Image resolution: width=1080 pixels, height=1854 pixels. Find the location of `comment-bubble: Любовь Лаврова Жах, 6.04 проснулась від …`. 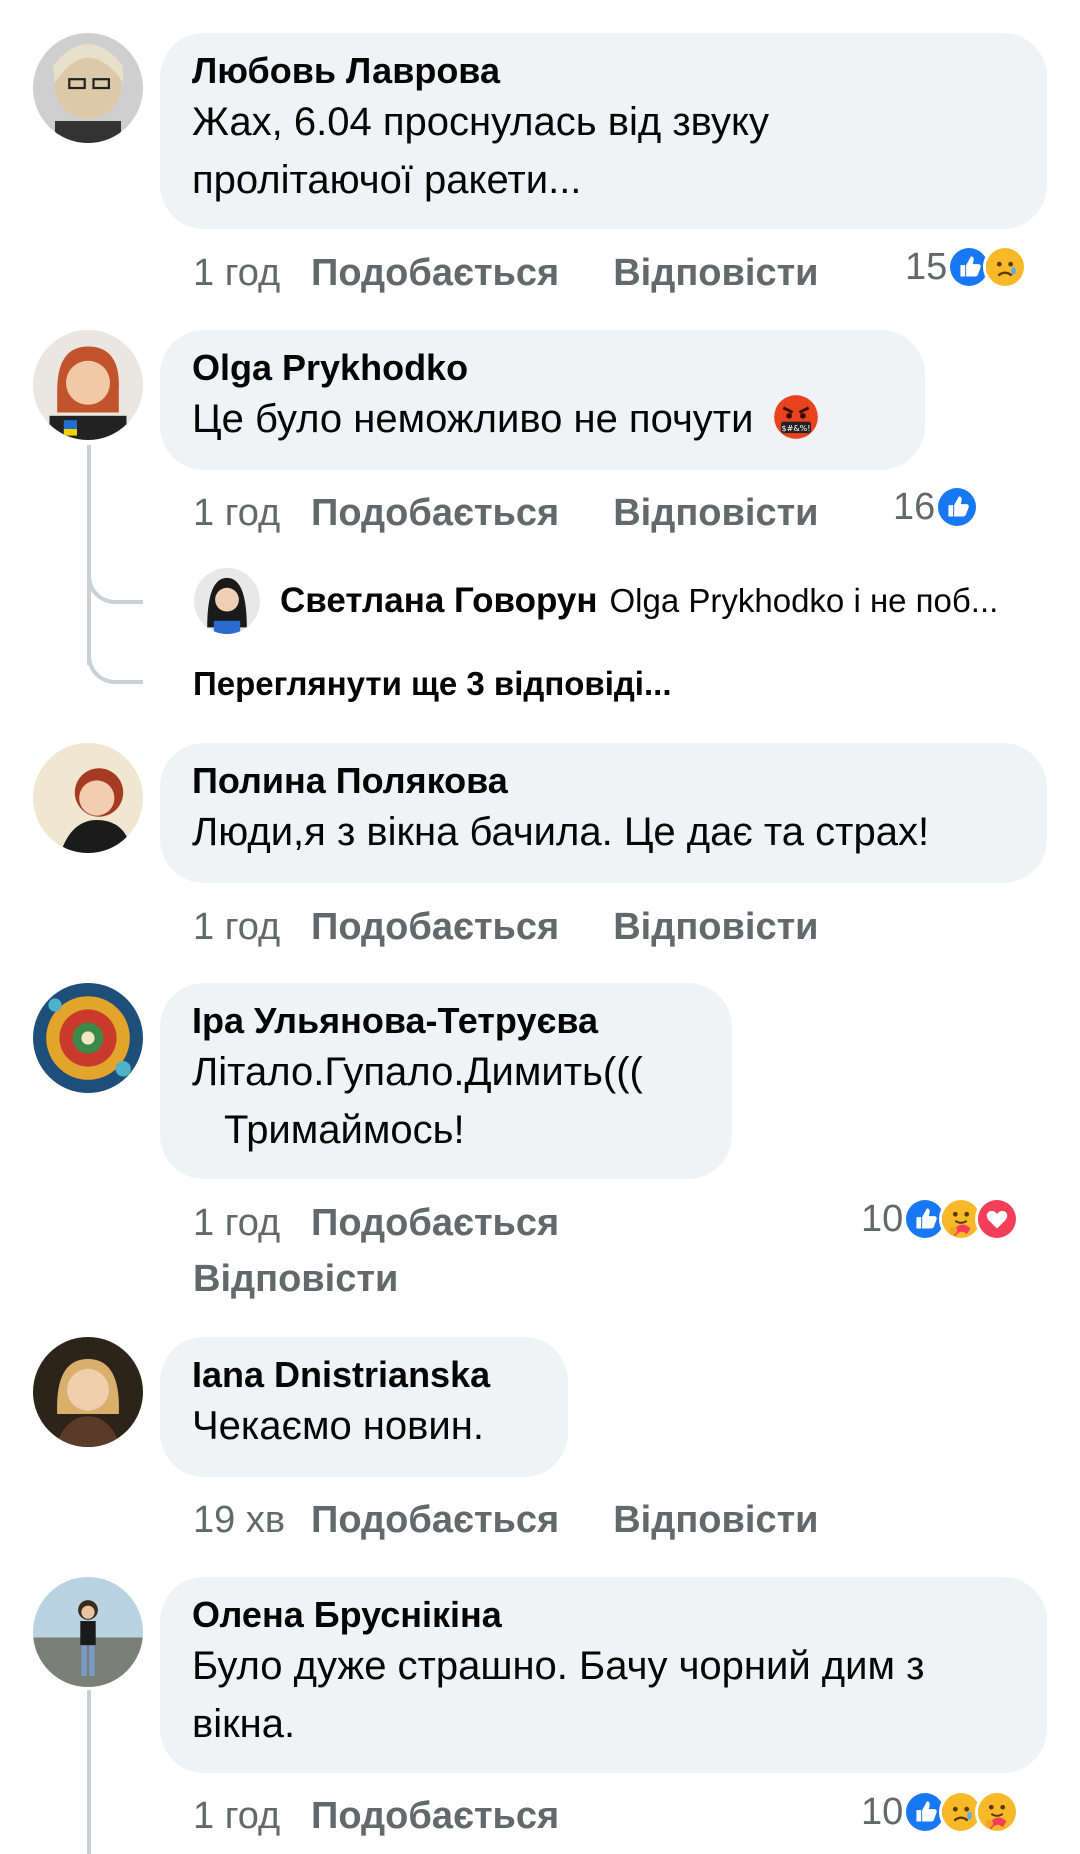

comment-bubble: Любовь Лаврова Жах, 6.04 проснулась від … is located at coordinates (603, 131).